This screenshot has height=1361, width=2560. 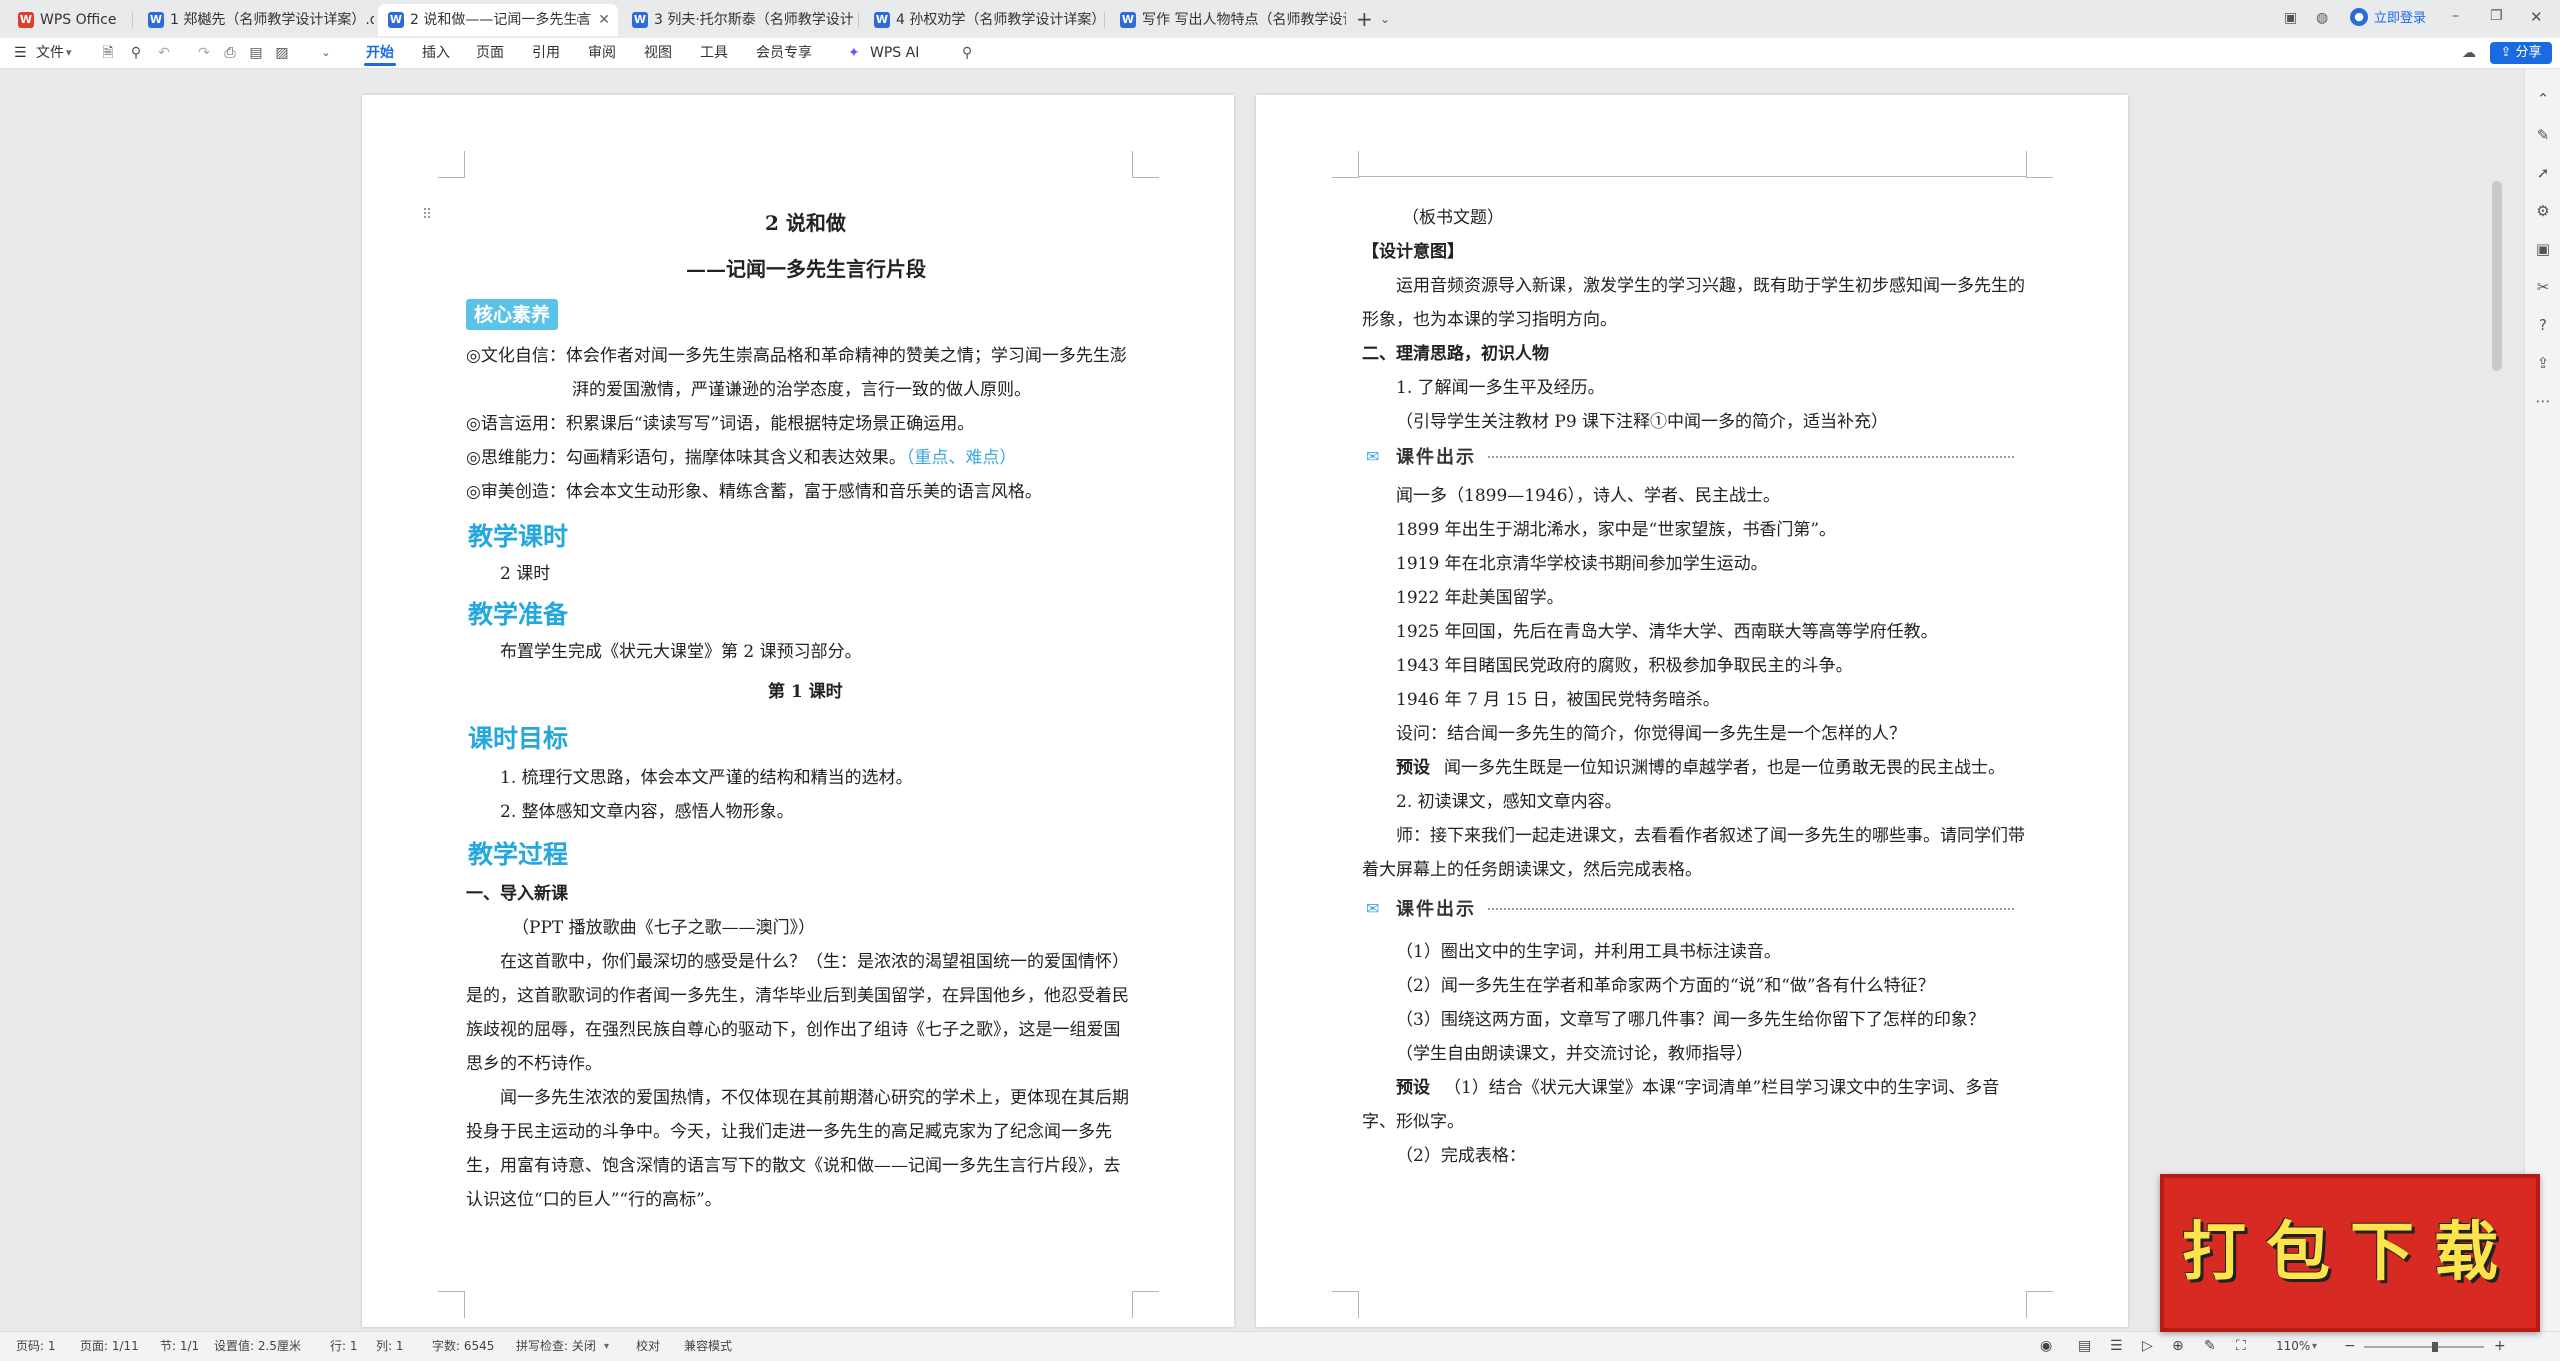 What do you see at coordinates (2293, 1346) in the screenshot?
I see `zoom-level: 110%` at bounding box center [2293, 1346].